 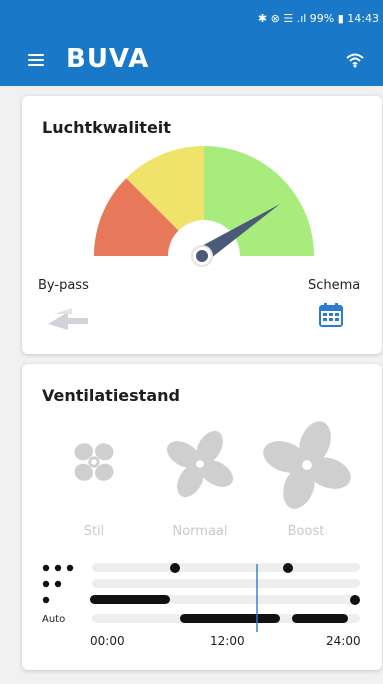 I want to click on status-bar: ✱ ⊗ ☰ .ıl 99% ▮ 14:43, so click(x=191, y=18).